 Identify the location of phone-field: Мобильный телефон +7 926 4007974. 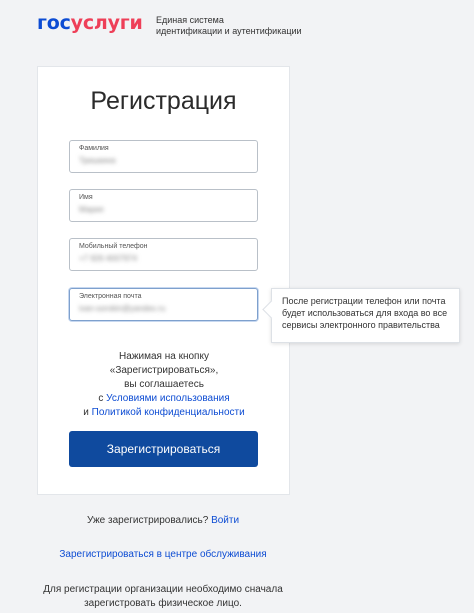
(163, 254).